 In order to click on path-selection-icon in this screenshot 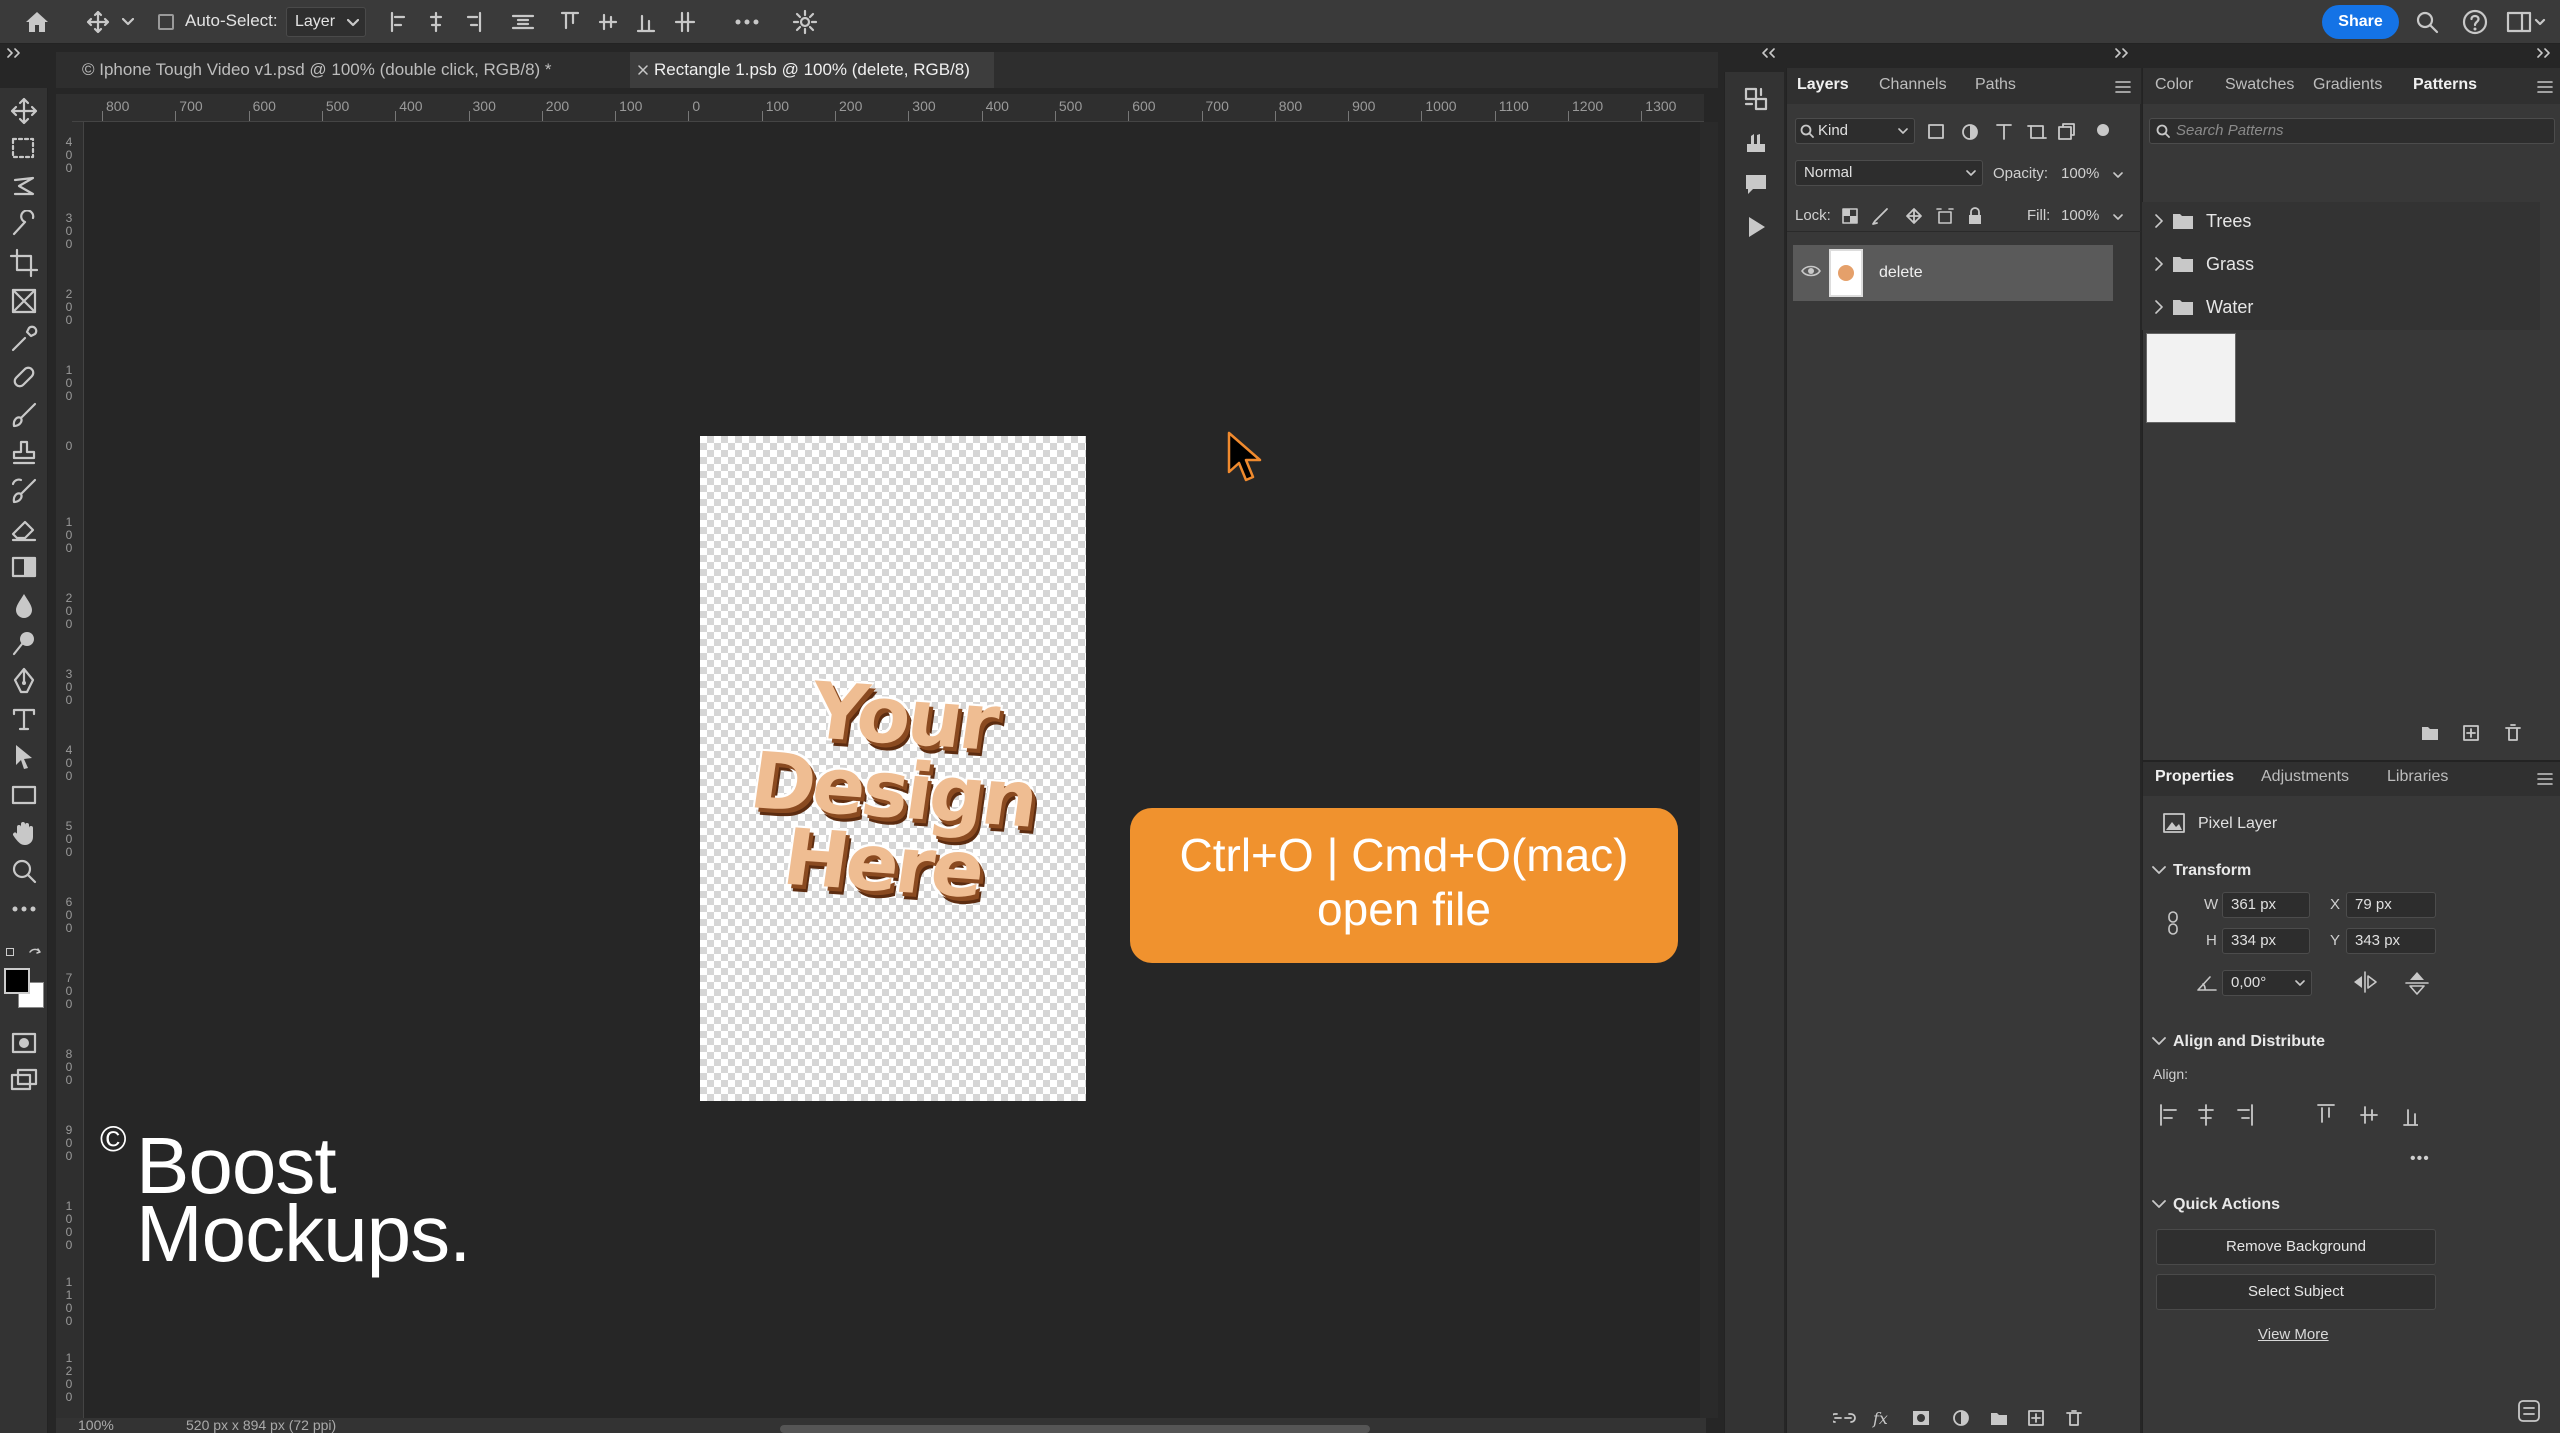, I will do `click(24, 757)`.